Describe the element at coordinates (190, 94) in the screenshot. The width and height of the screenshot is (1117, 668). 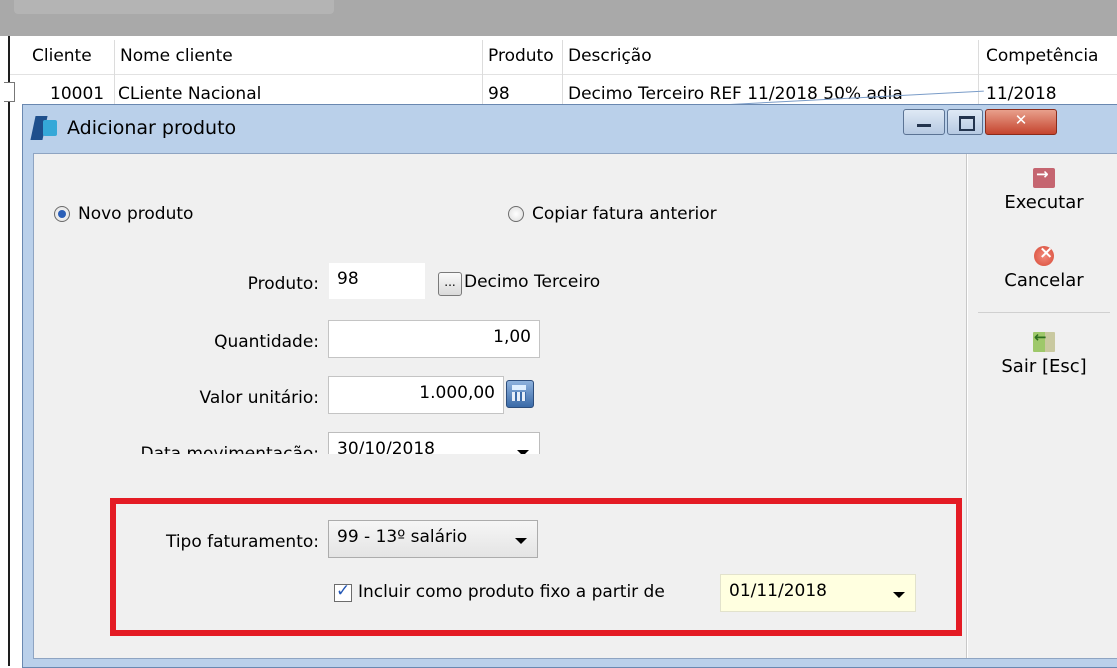
I see `cell-nome-cliente: CLiente Nacional` at that location.